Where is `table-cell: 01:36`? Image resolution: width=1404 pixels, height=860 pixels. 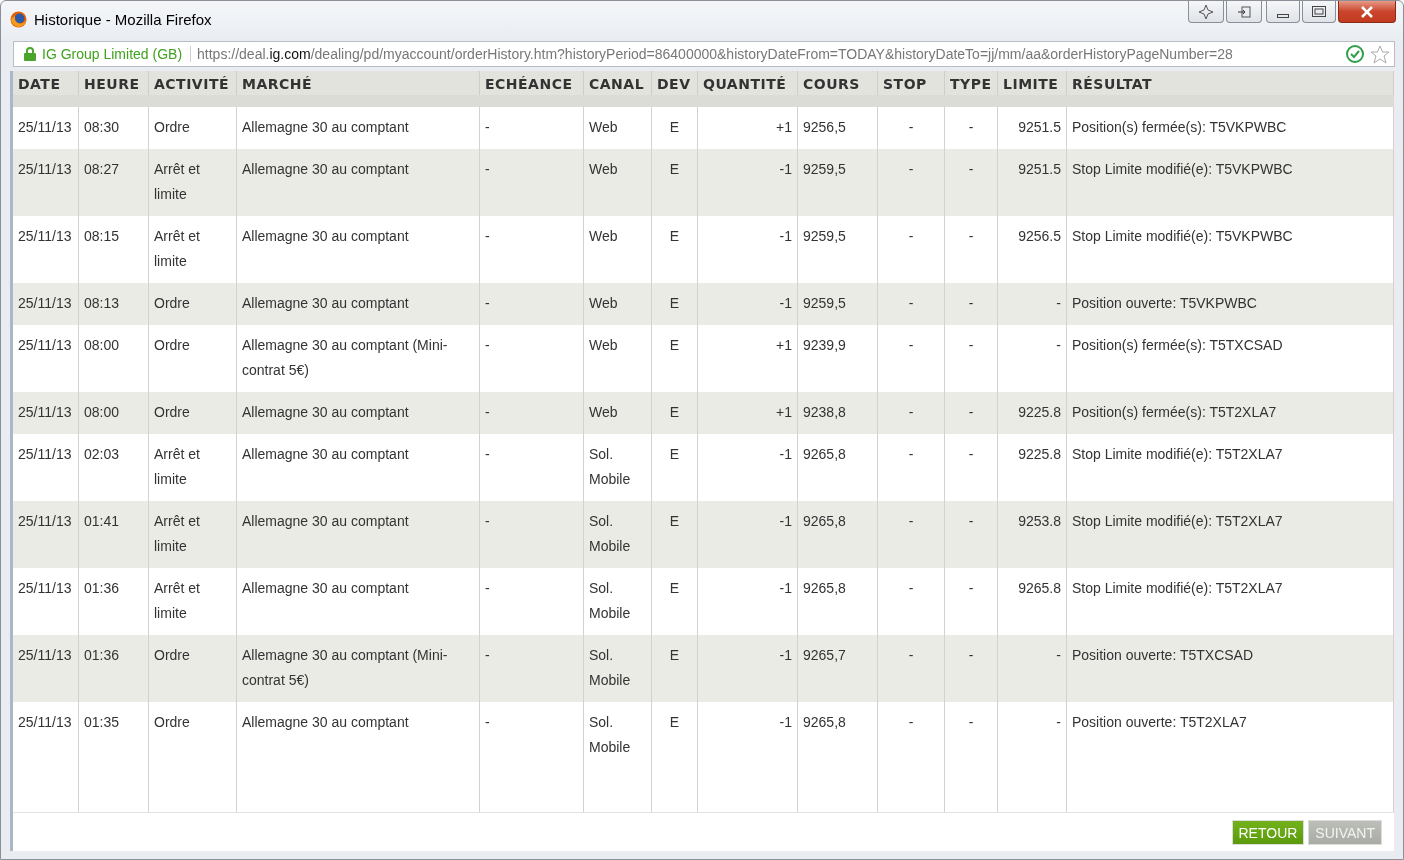 table-cell: 01:36 is located at coordinates (102, 655).